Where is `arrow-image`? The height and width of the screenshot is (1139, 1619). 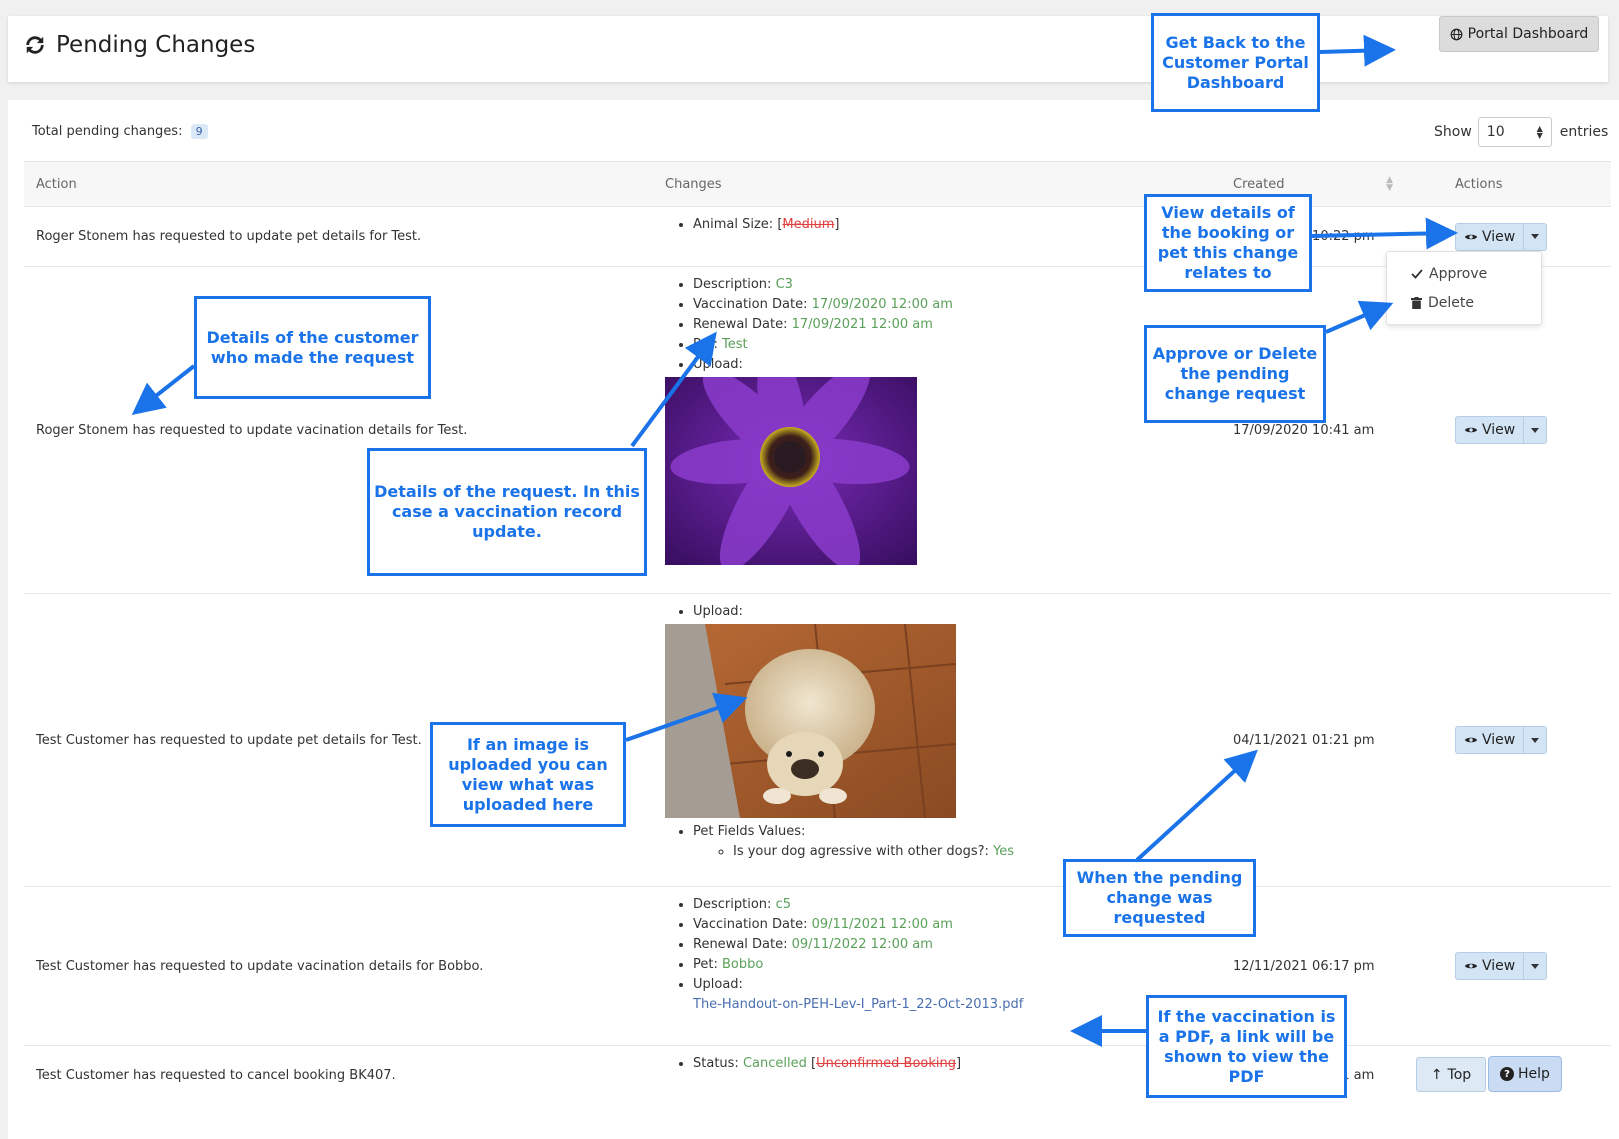 arrow-image is located at coordinates (686, 717).